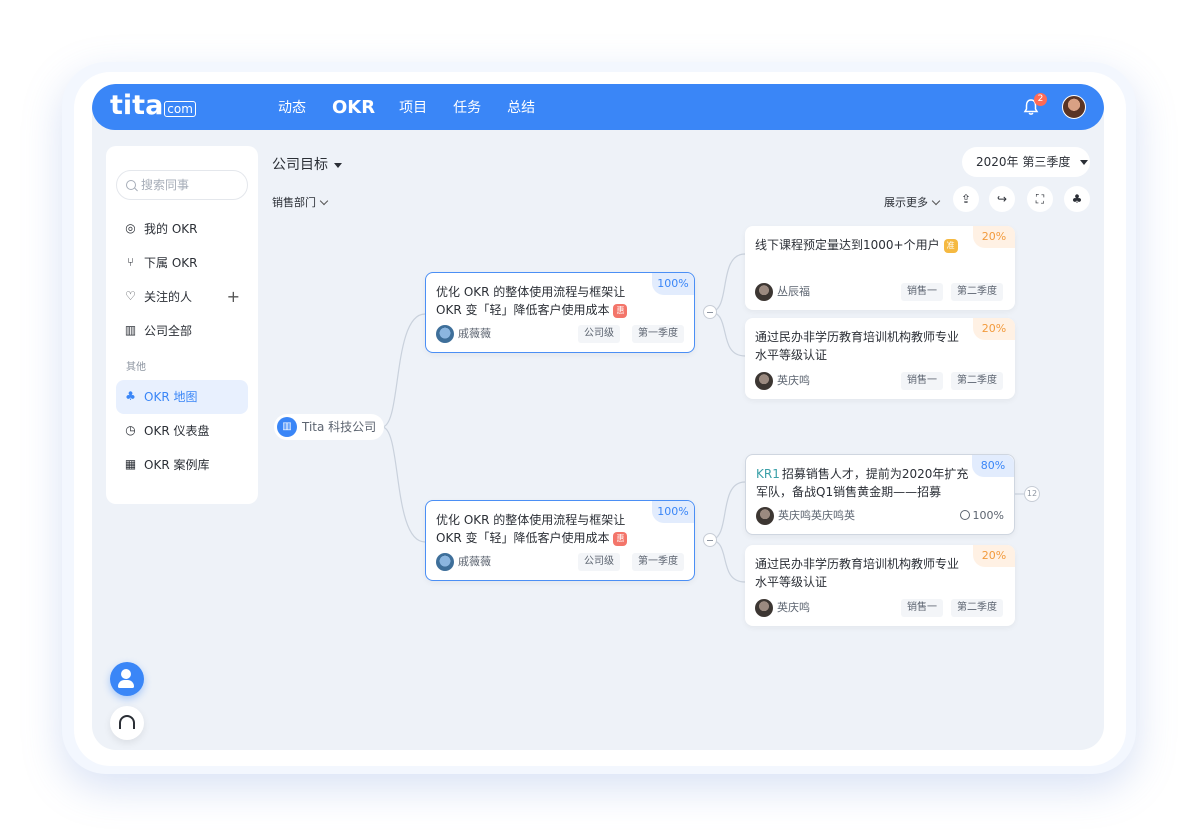 The width and height of the screenshot is (1200, 833). What do you see at coordinates (862, 245) in the screenshot?
I see `kr-text: 线下课程预定量达到1000+个用户准` at bounding box center [862, 245].